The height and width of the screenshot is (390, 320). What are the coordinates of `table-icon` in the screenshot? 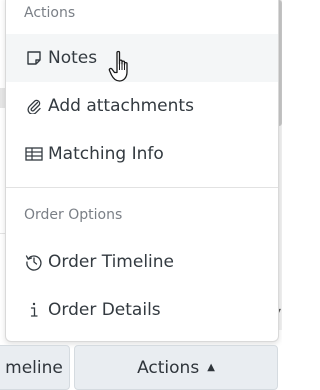 It's located at (34, 154).